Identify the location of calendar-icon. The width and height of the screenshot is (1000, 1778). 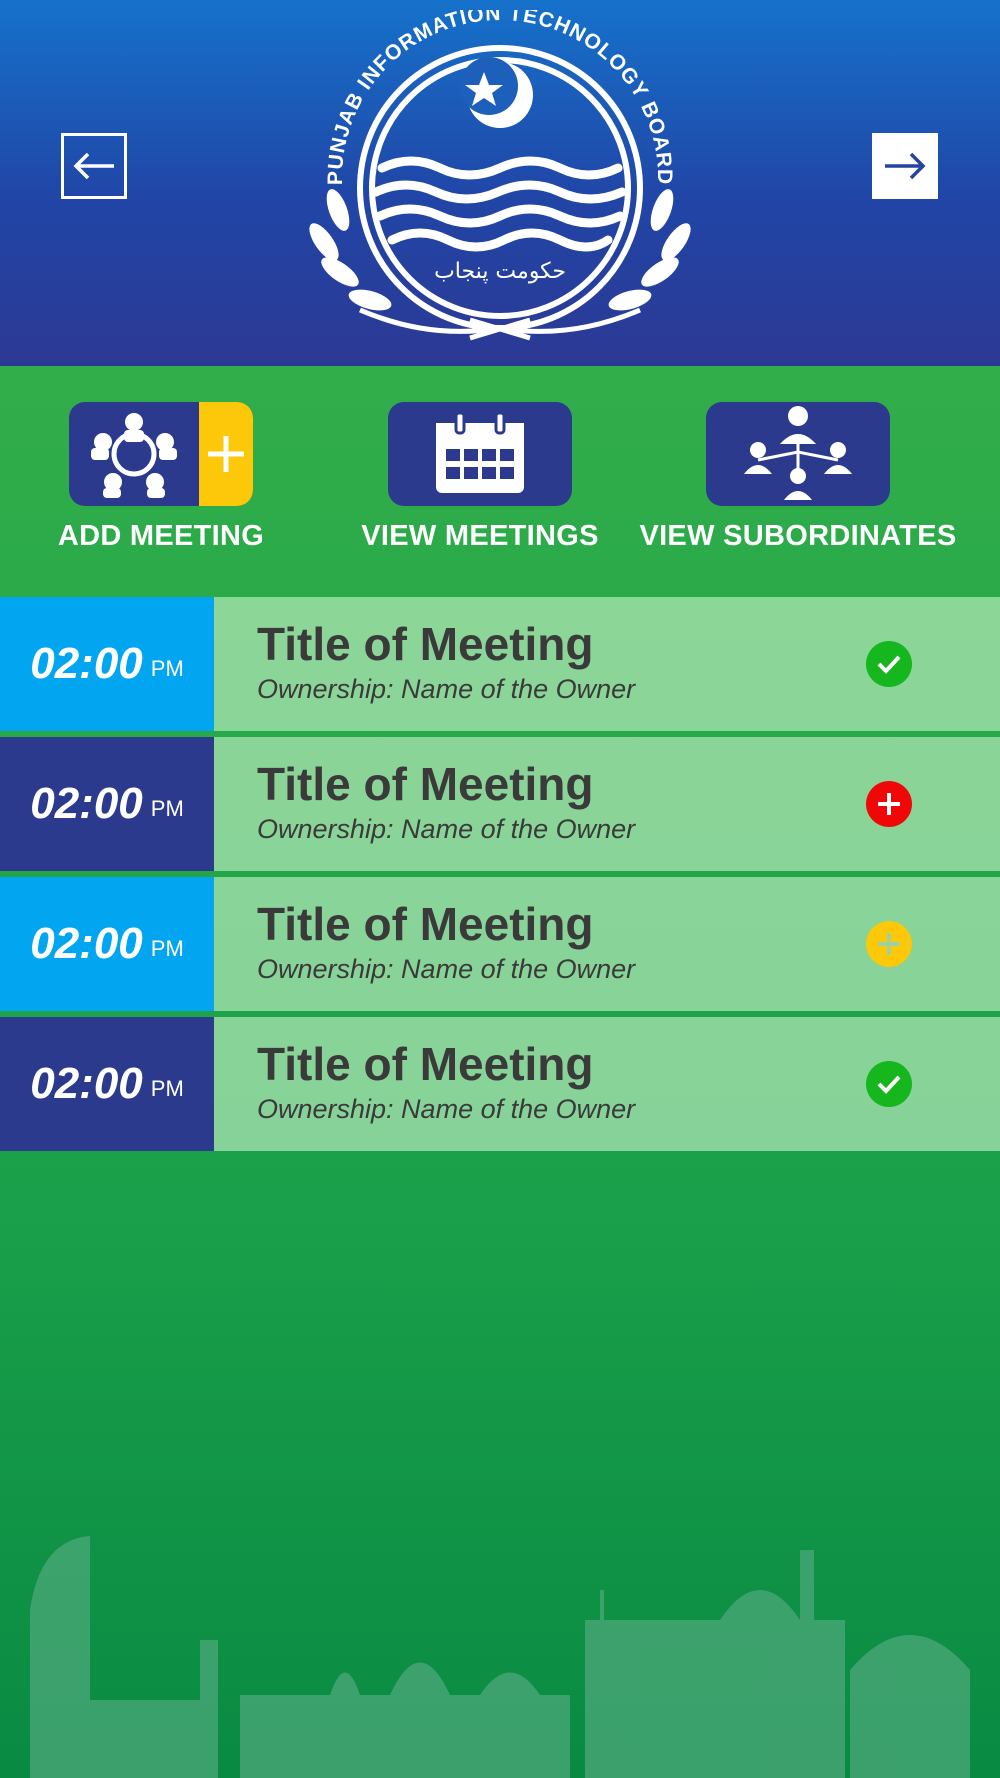
(480, 452).